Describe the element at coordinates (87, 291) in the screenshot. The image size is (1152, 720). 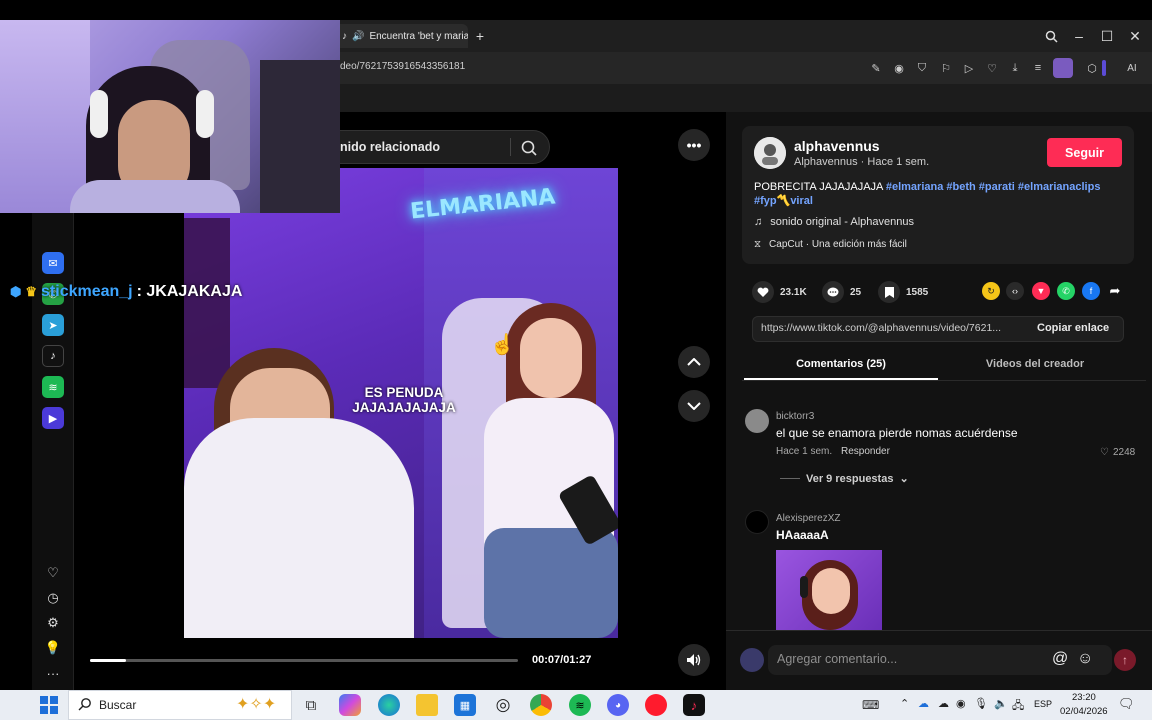
I see `chat-username: stickmean_j` at that location.